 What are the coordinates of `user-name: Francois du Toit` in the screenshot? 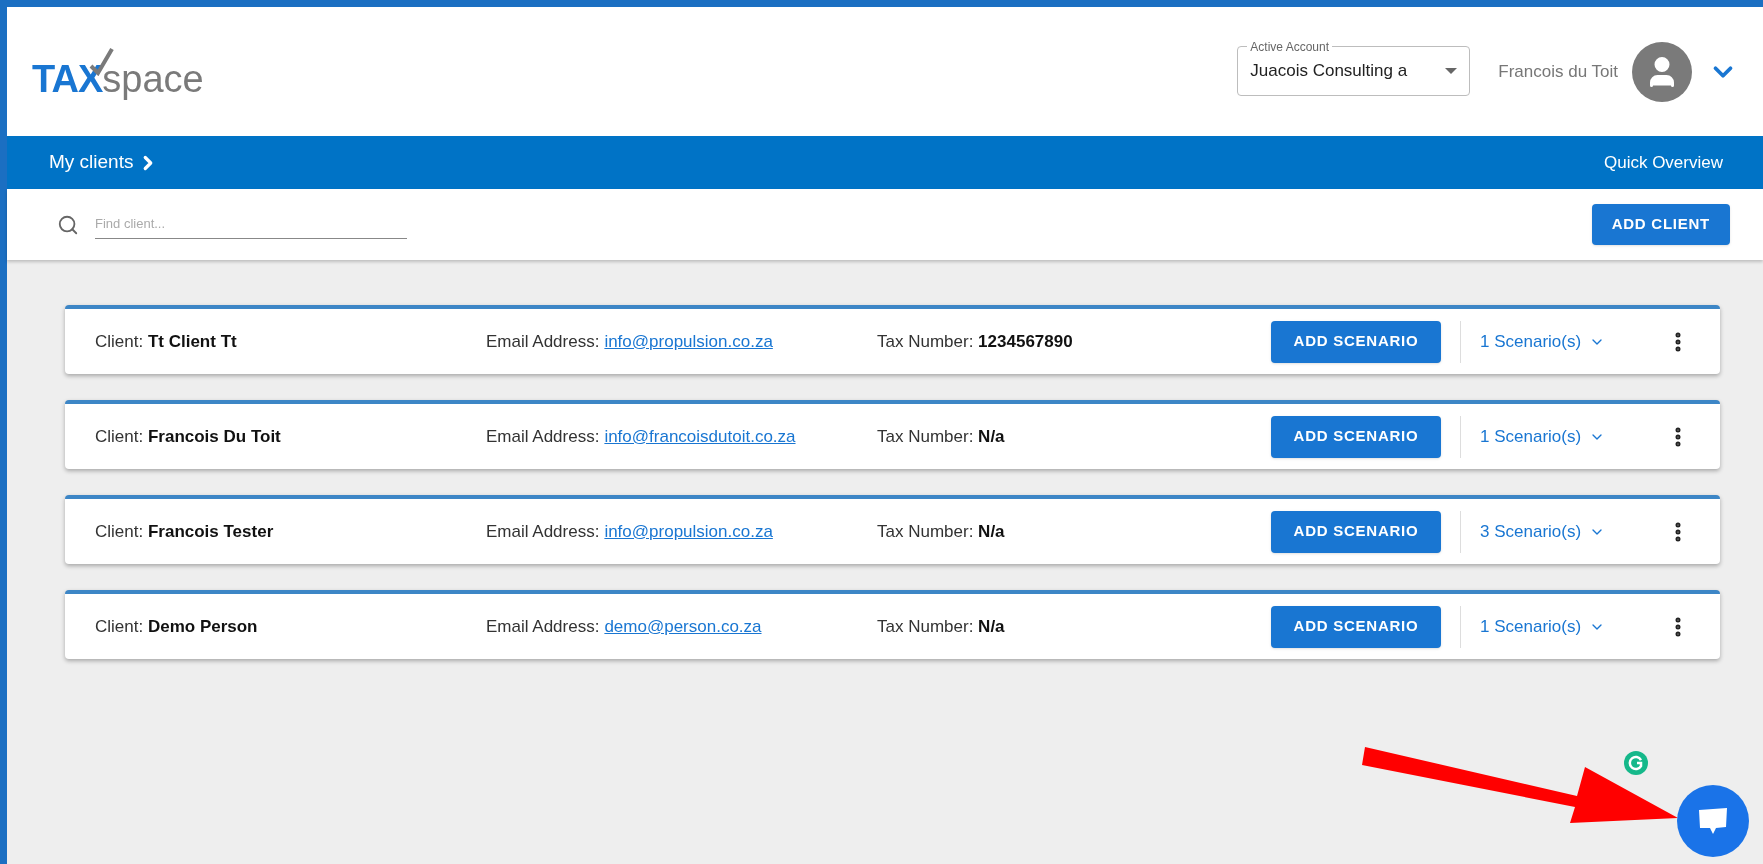 It's located at (1558, 71).